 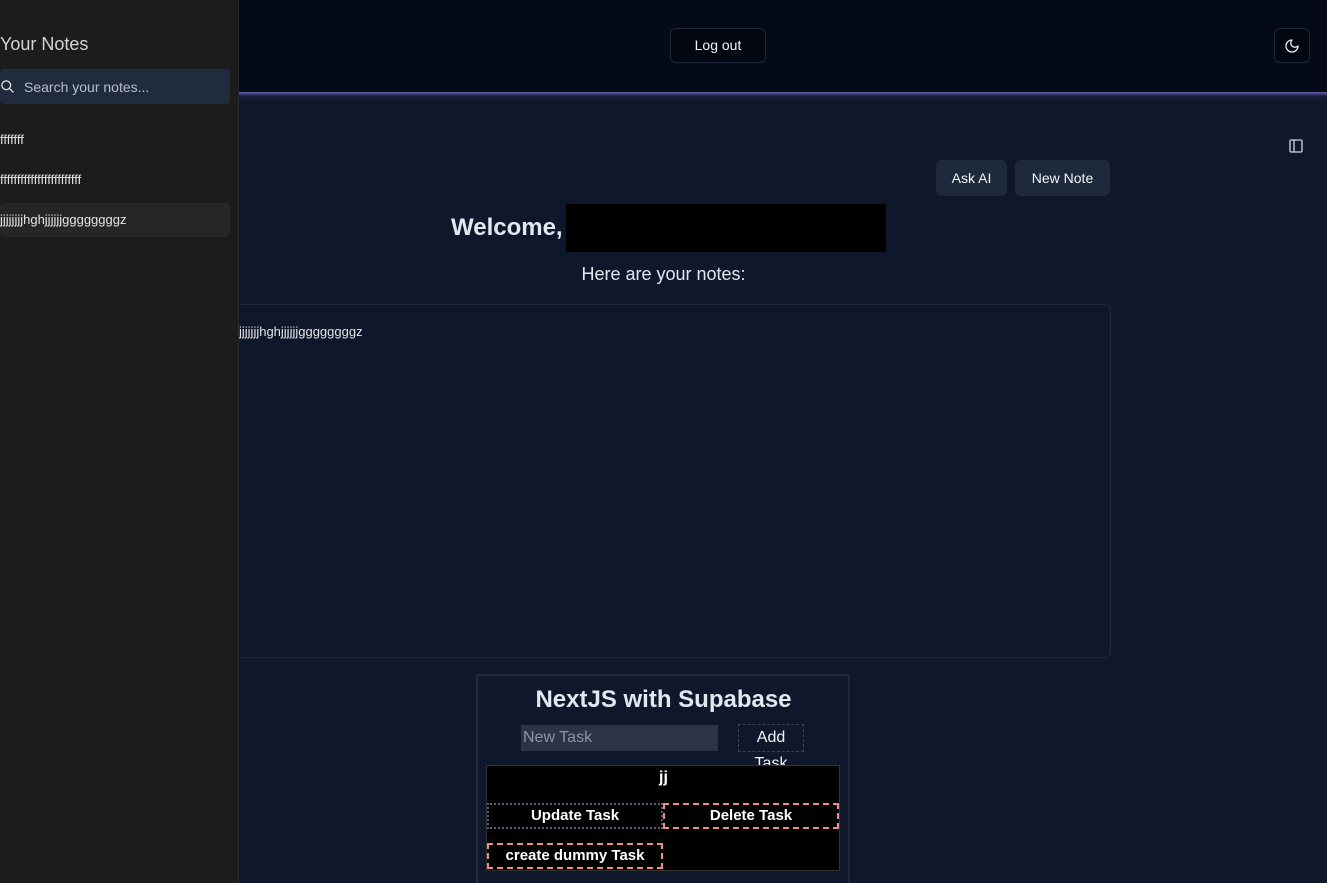 I want to click on logout-button: Log out, so click(x=718, y=45).